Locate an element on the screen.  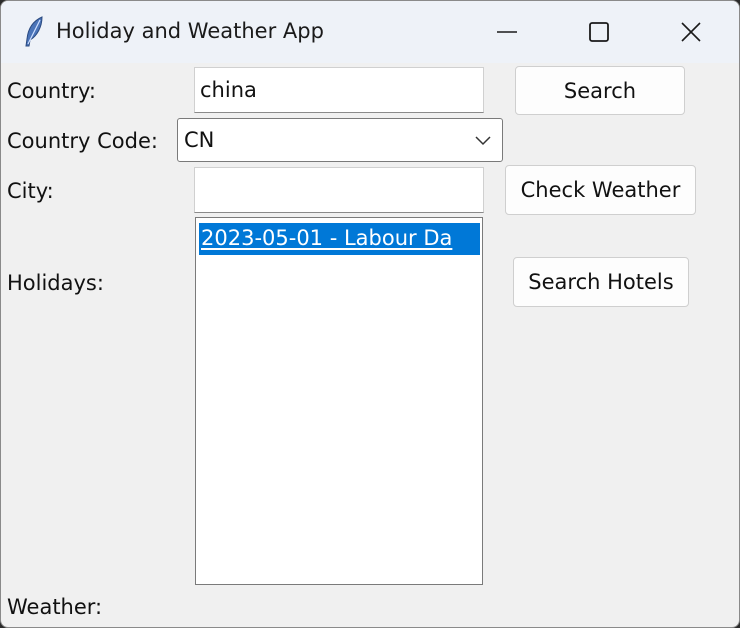
city-input is located at coordinates (339, 190).